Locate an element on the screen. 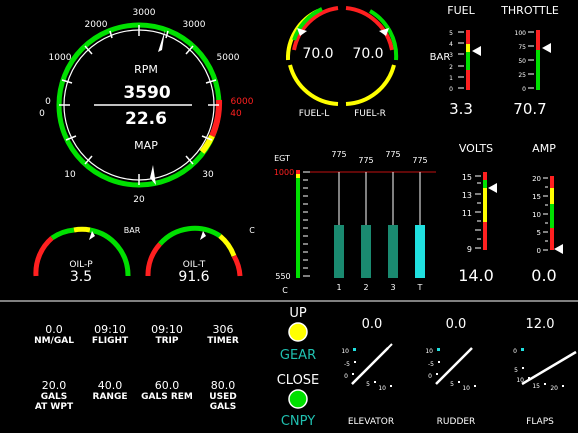  stat-trip-value: 09:10 is located at coordinates (167, 329).